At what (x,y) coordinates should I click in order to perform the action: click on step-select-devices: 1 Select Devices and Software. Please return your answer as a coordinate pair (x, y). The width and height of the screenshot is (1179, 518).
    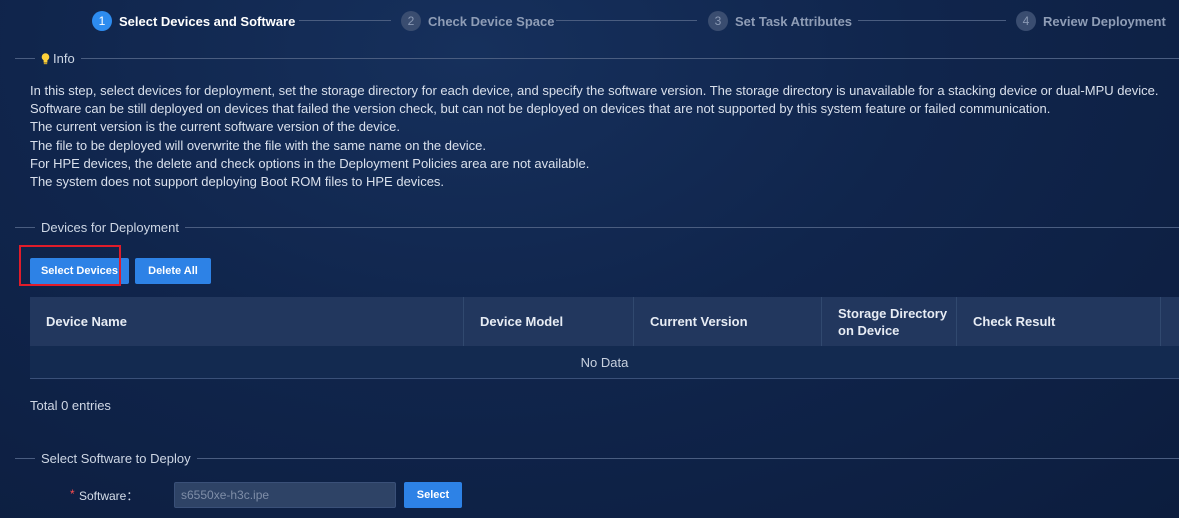
    Looking at the image, I should click on (193, 21).